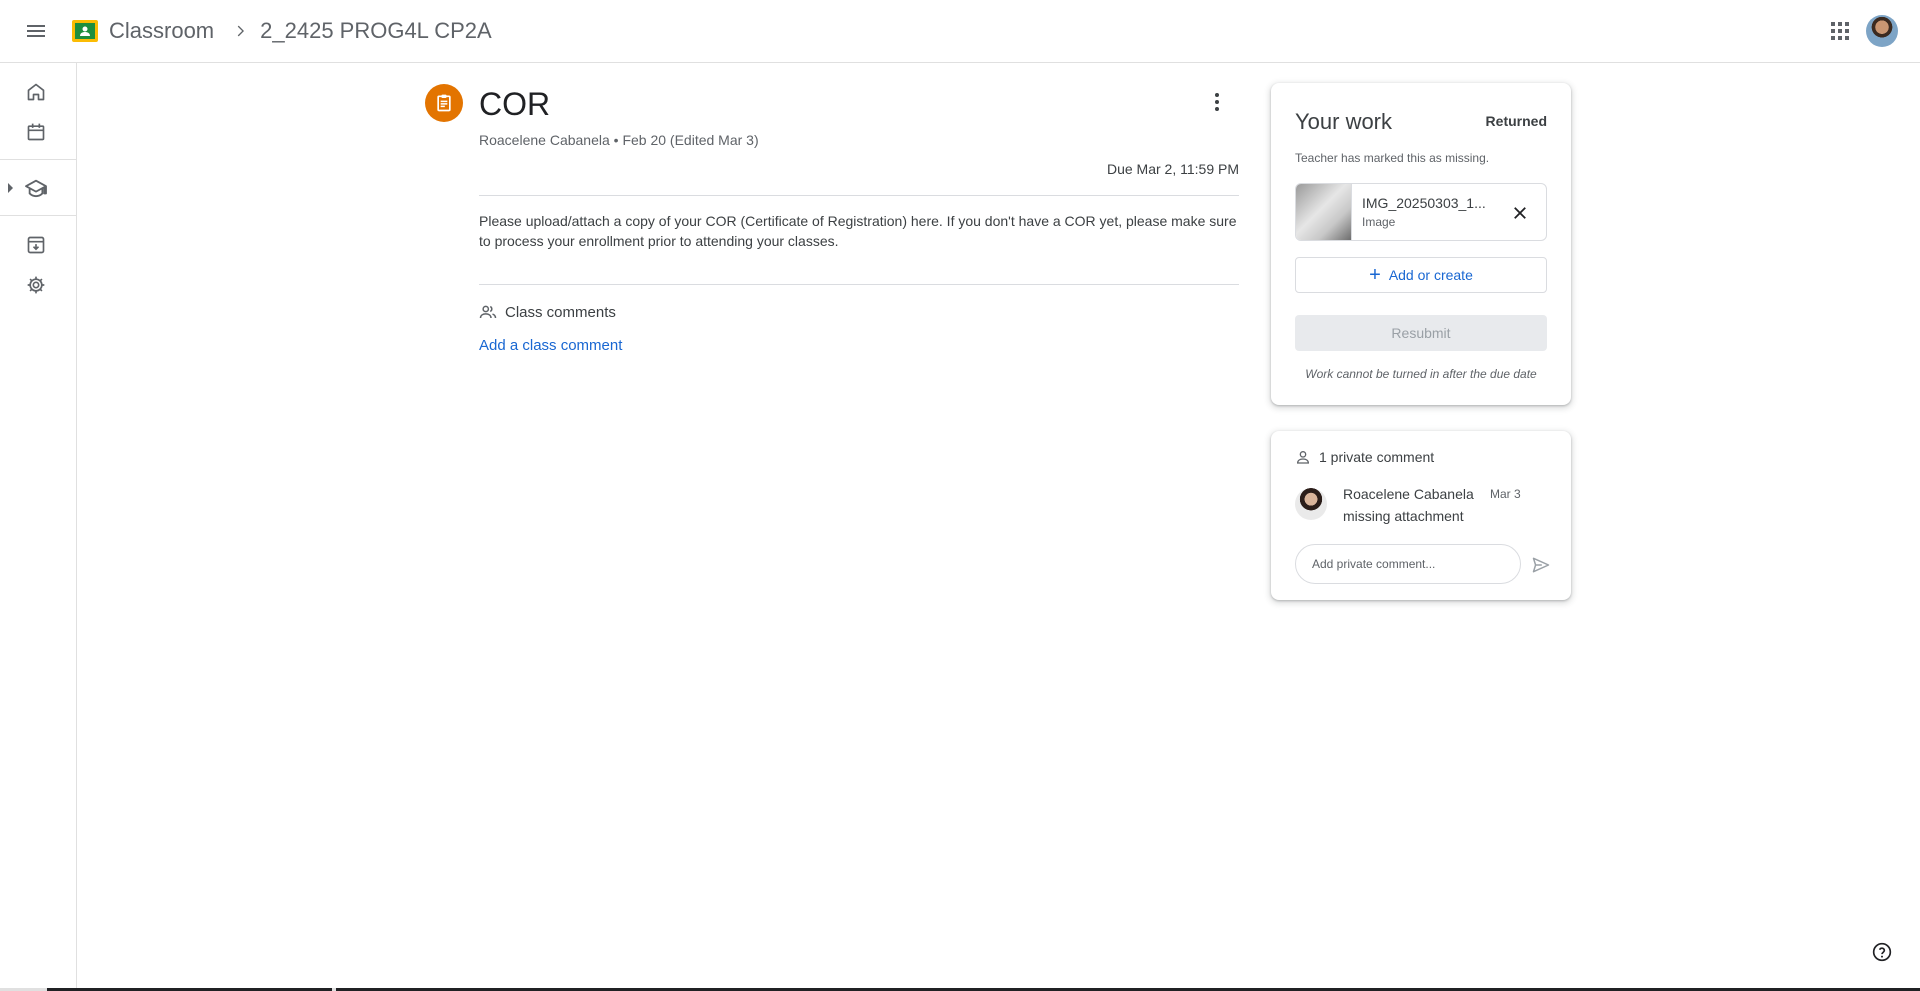  What do you see at coordinates (1840, 31) in the screenshot?
I see `google-apps-icon` at bounding box center [1840, 31].